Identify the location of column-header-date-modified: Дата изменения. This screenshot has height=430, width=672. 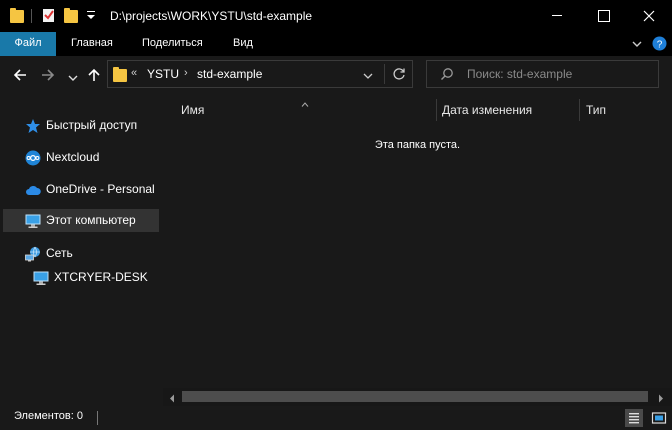
(508, 109).